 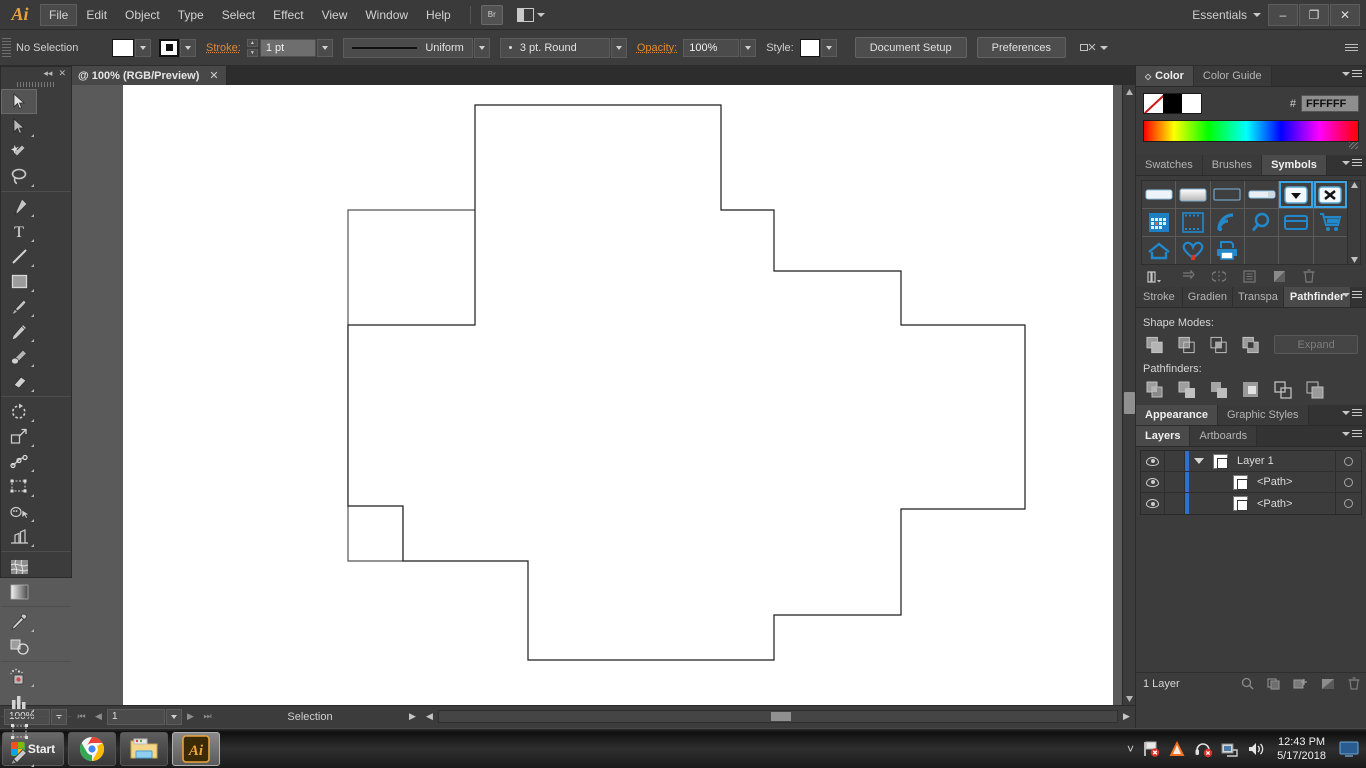 What do you see at coordinates (1224, 436) in the screenshot?
I see `tab-artboards: Artboards` at bounding box center [1224, 436].